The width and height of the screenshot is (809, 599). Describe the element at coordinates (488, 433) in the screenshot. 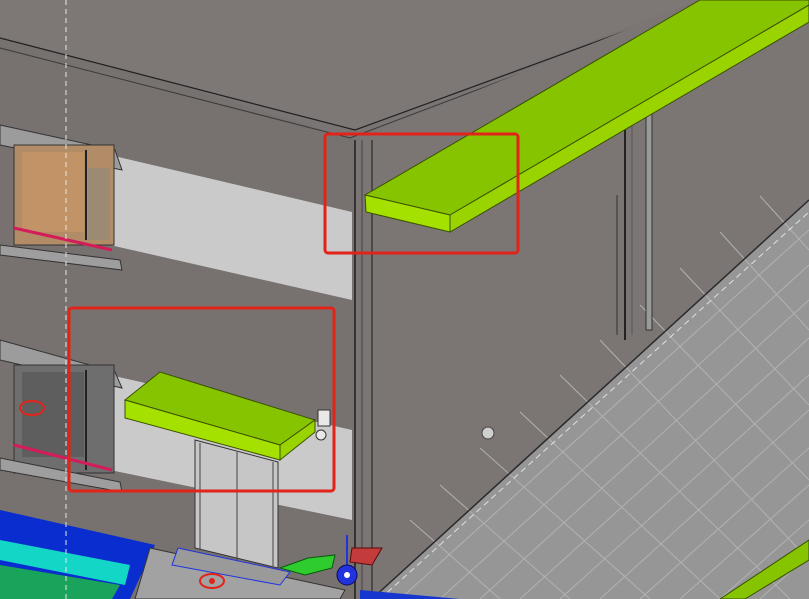

I see `point-marker` at that location.